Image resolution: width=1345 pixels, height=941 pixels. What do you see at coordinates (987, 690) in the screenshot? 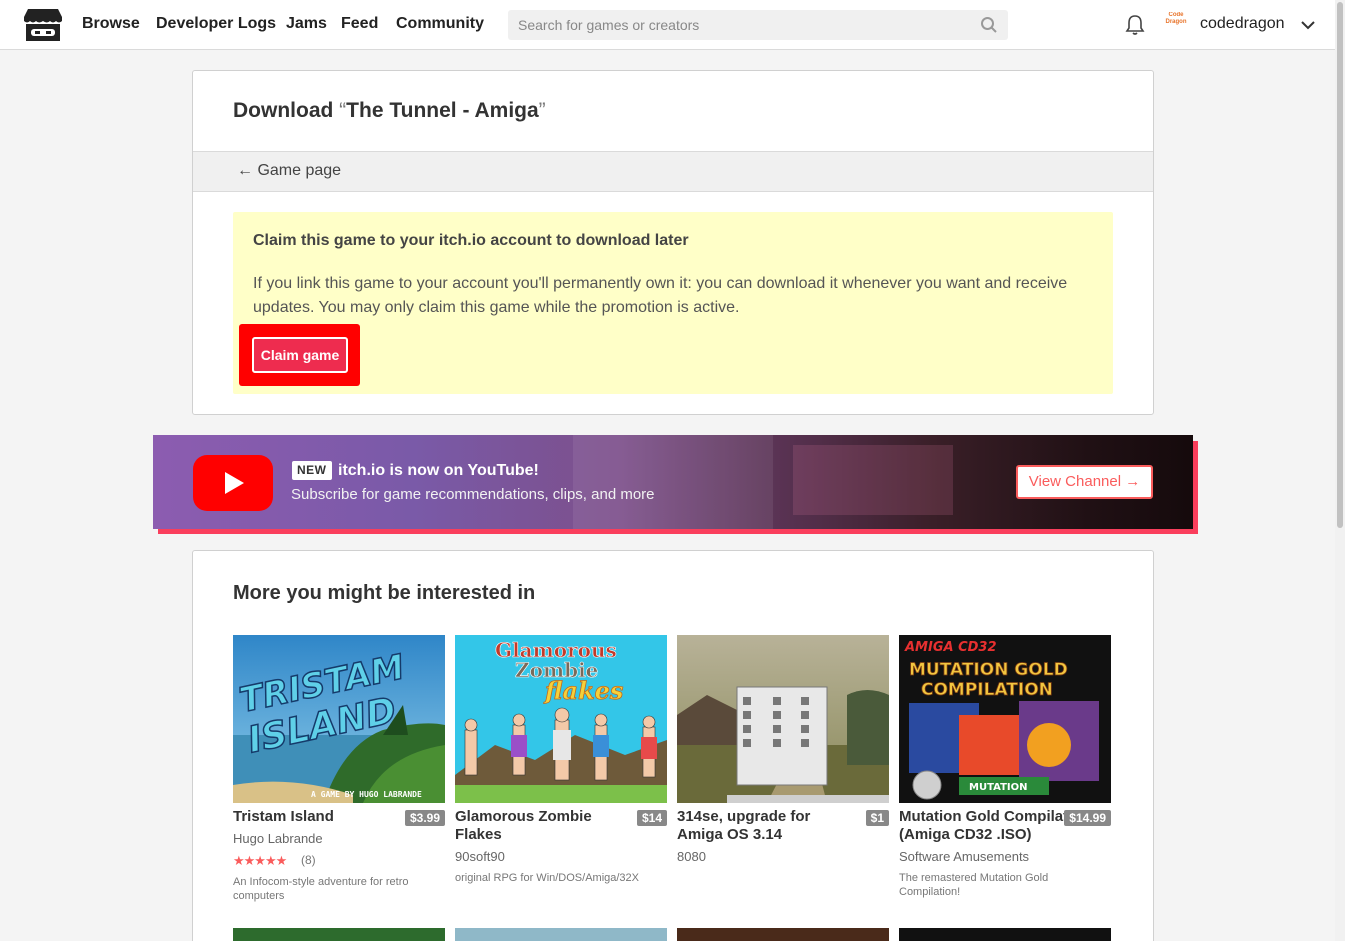
I see `svg-text: COMPILATION` at bounding box center [987, 690].